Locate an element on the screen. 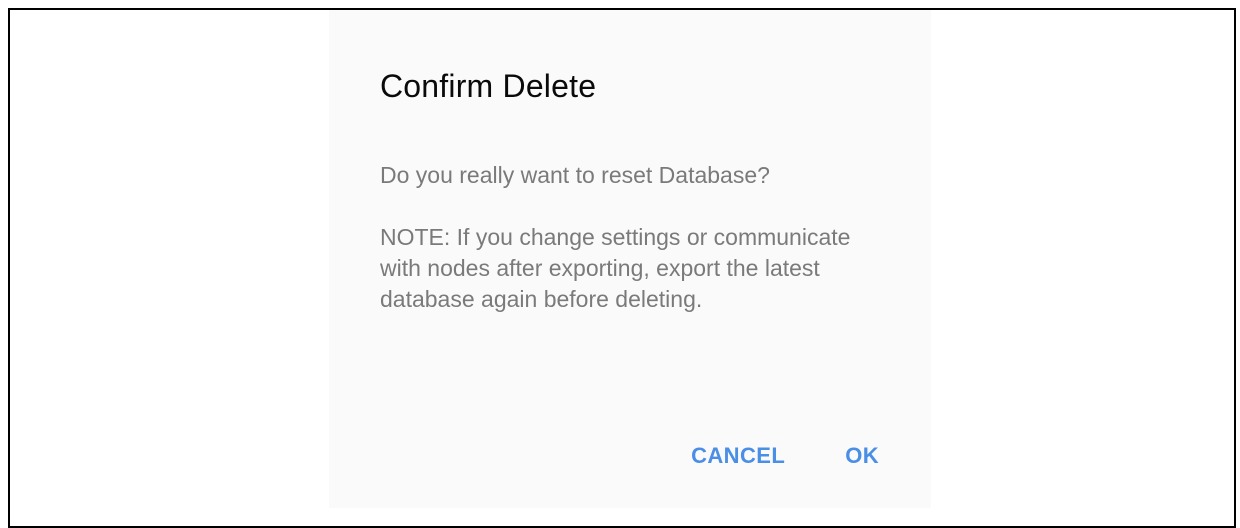 Image resolution: width=1240 pixels, height=528 pixels. dialog-title: Confirm Delete is located at coordinates (488, 86).